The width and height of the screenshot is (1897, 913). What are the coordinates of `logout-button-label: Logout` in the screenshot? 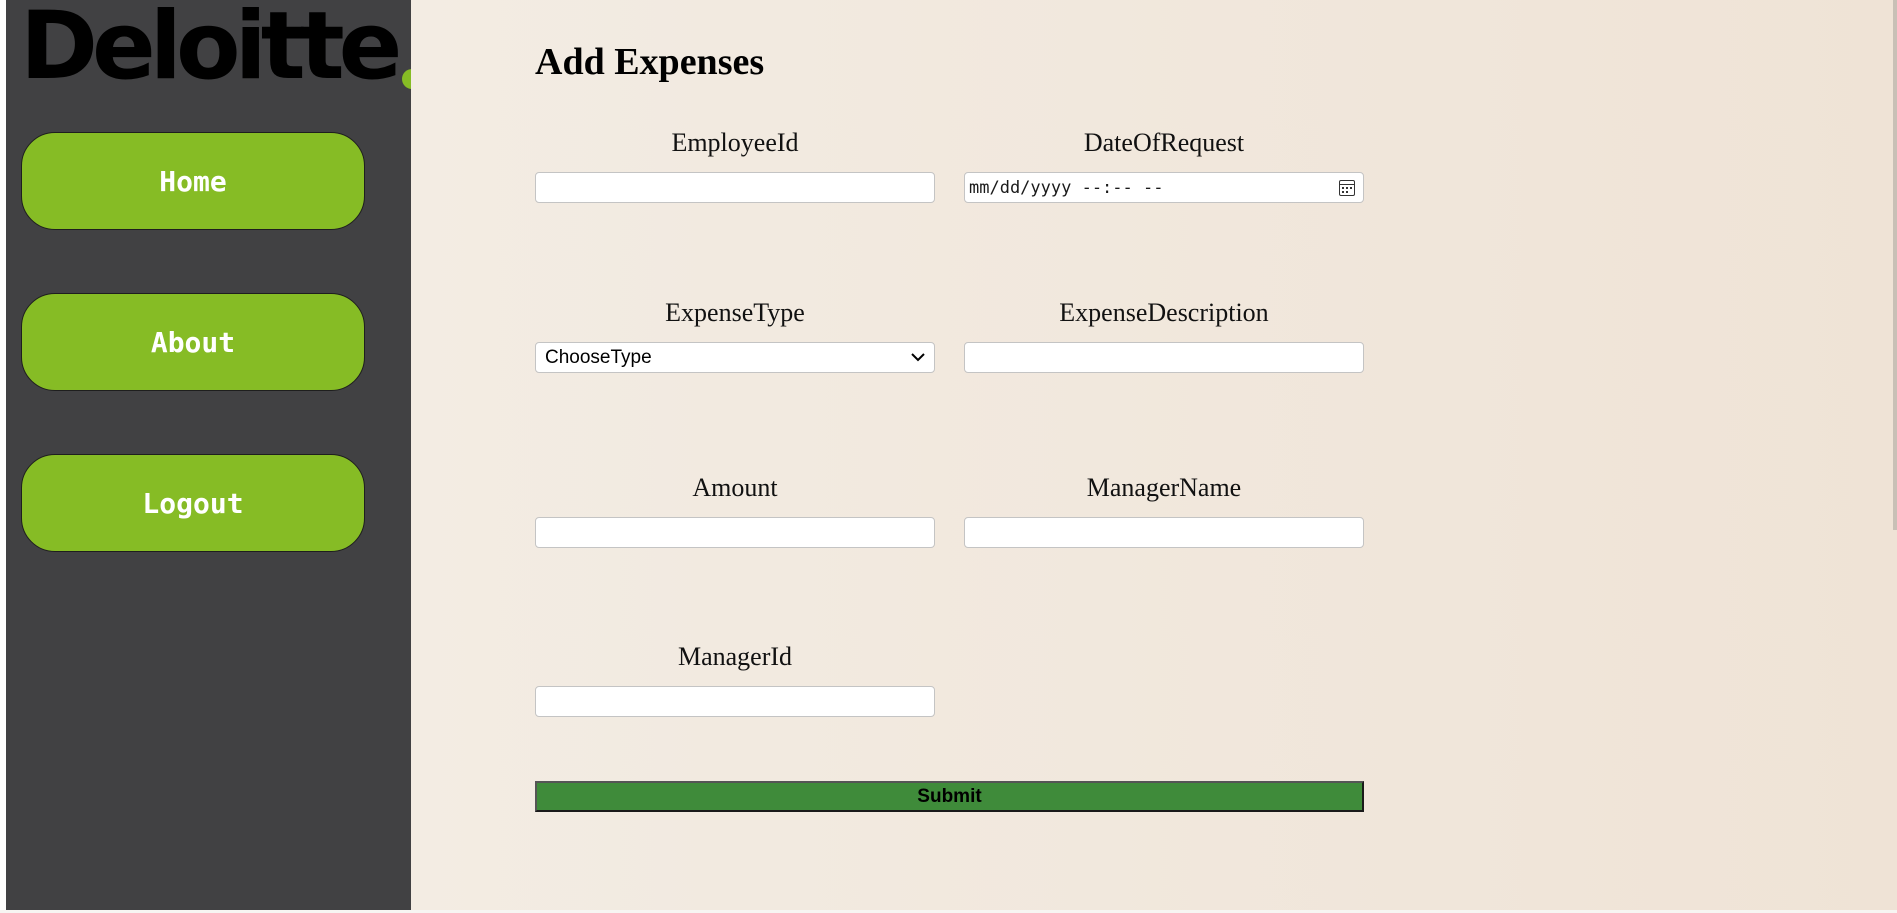 It's located at (193, 503).